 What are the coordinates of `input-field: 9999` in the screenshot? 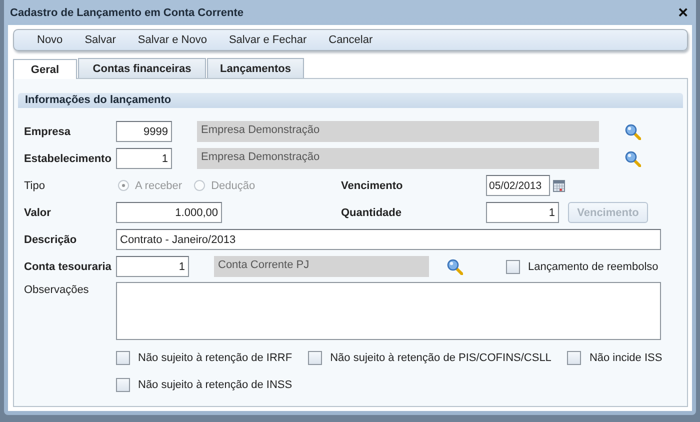 It's located at (144, 131).